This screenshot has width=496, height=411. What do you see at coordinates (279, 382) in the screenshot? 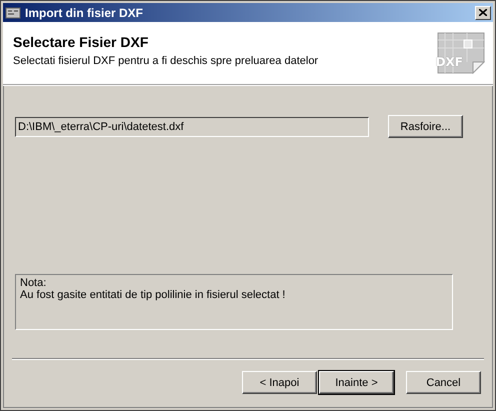
I see `dialog-button: < Inapoi` at bounding box center [279, 382].